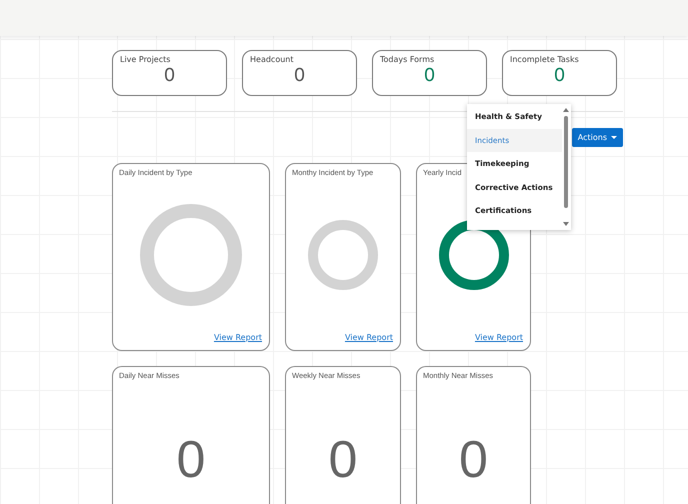  Describe the element at coordinates (544, 59) in the screenshot. I see `stat-label: Incomplete Tasks` at that location.